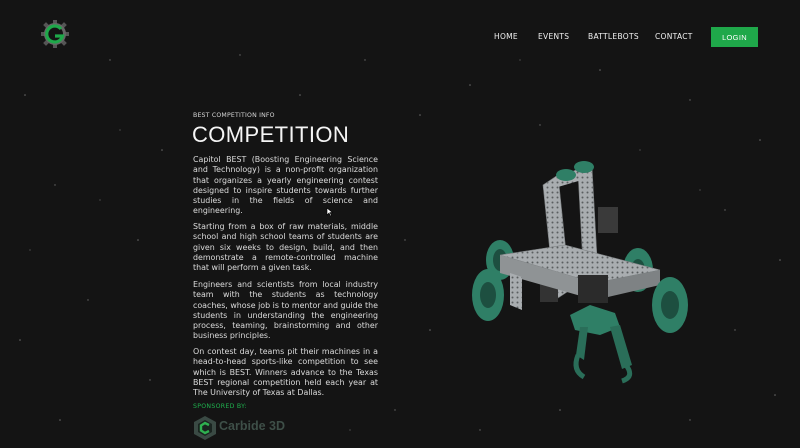  Describe the element at coordinates (553, 36) in the screenshot. I see `nav-link-events: EVENTS` at that location.